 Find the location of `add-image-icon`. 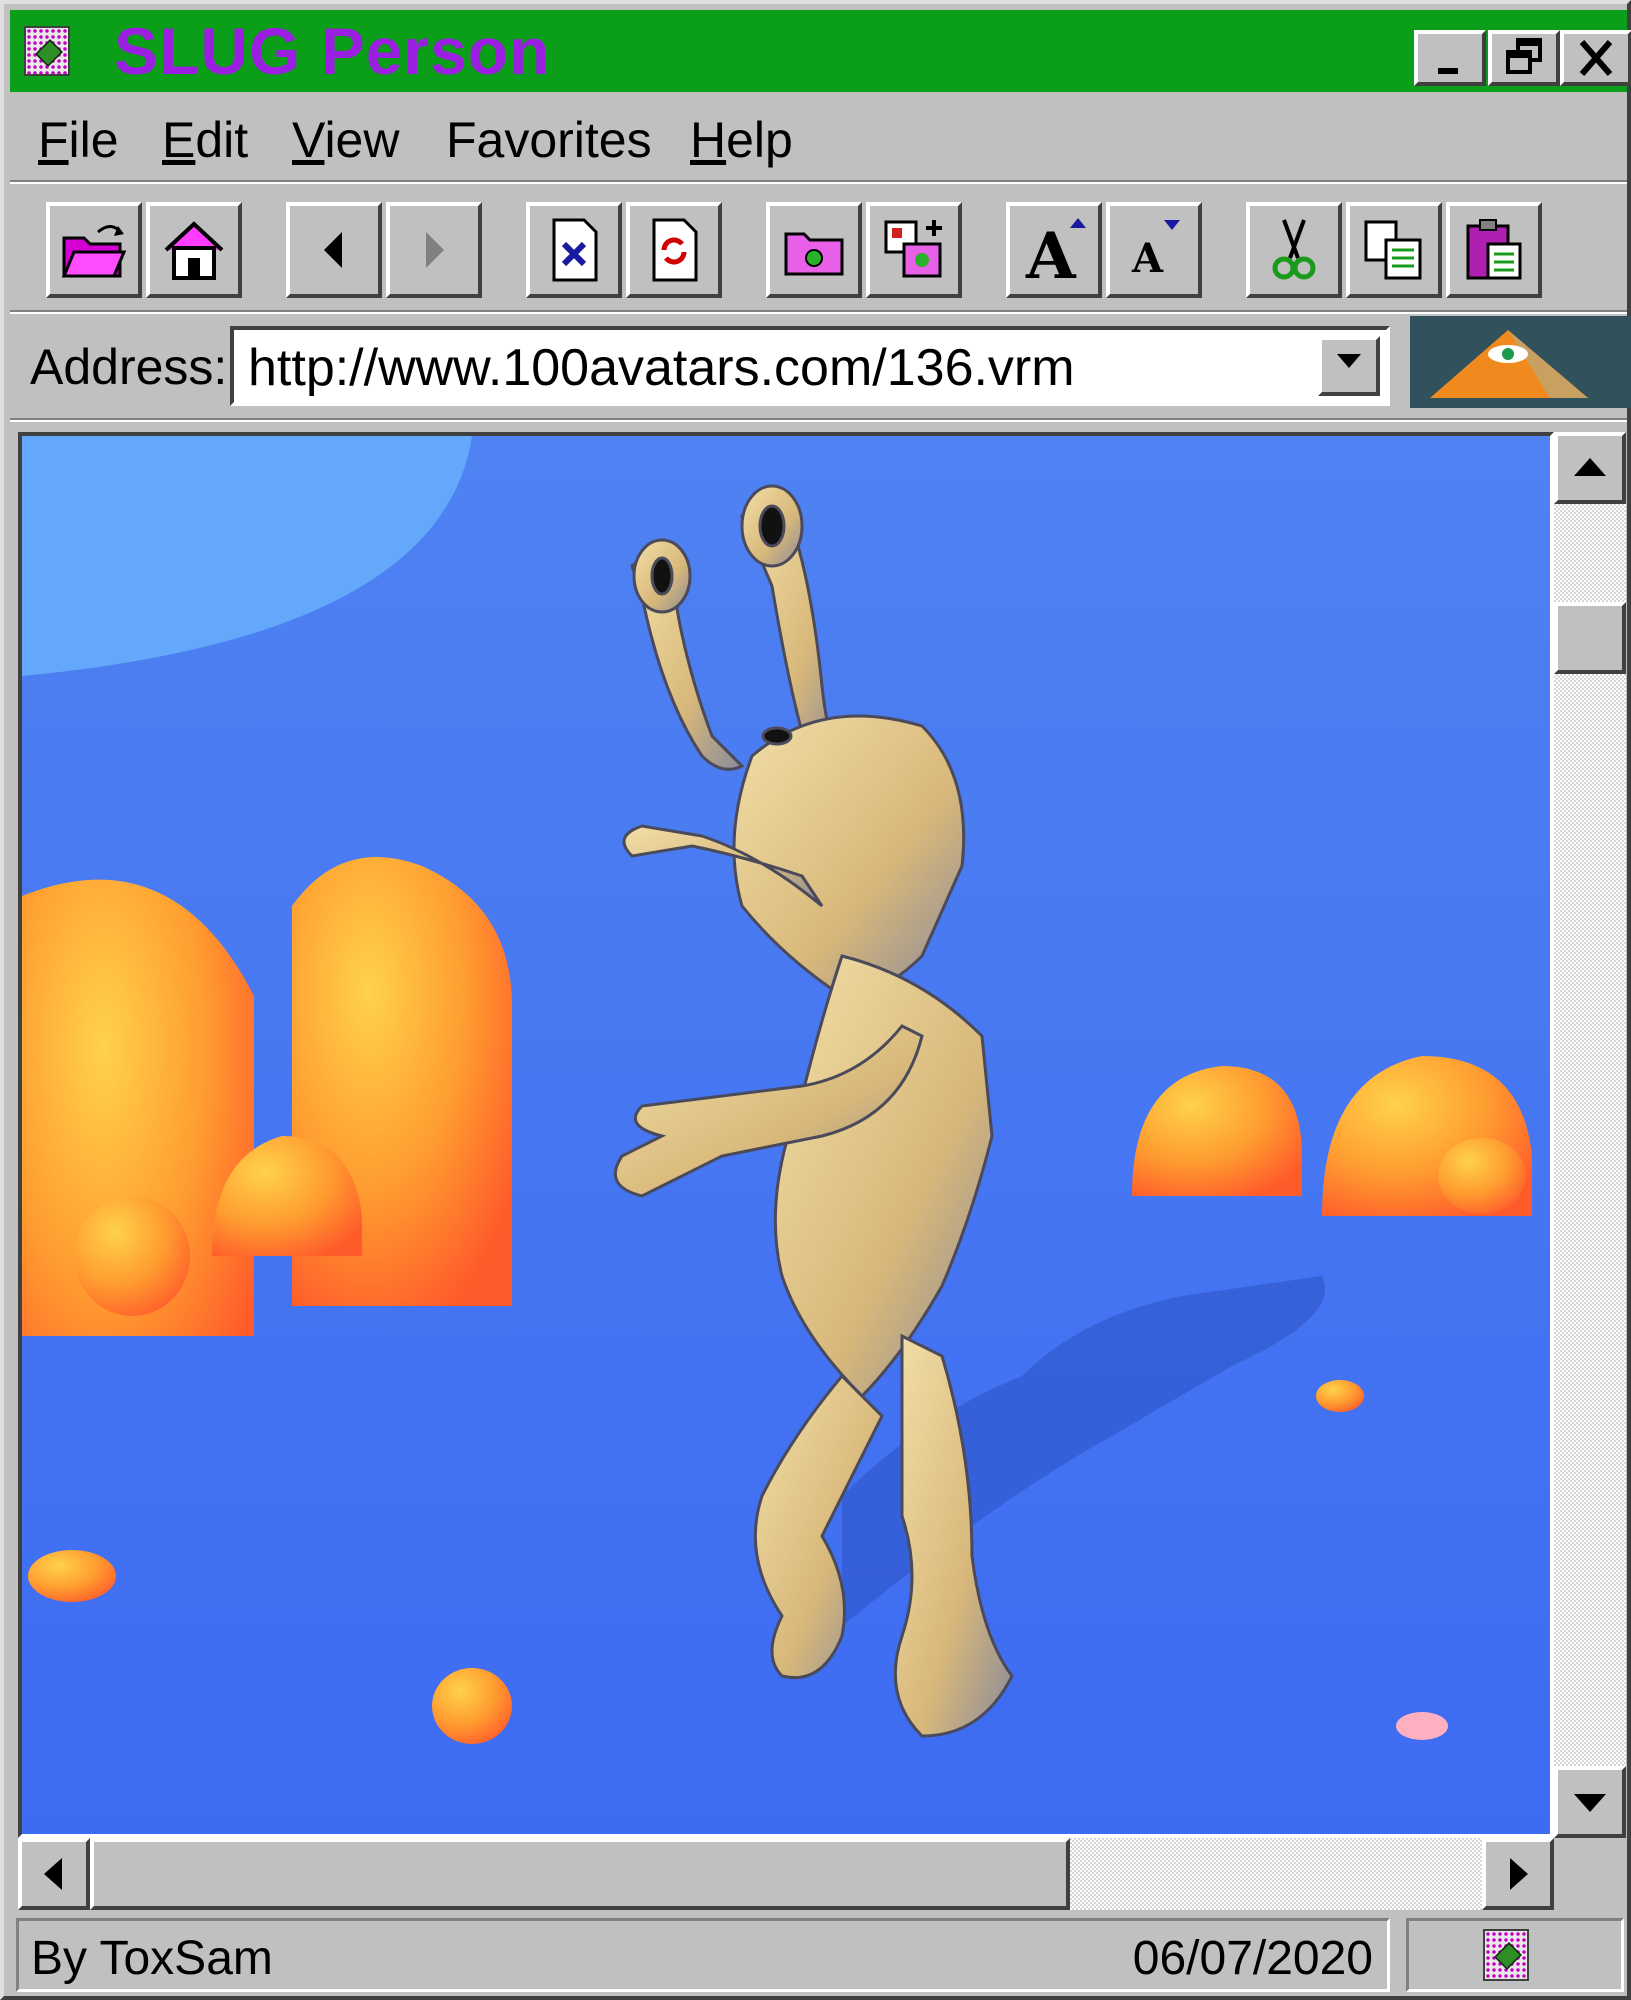

add-image-icon is located at coordinates (913, 249).